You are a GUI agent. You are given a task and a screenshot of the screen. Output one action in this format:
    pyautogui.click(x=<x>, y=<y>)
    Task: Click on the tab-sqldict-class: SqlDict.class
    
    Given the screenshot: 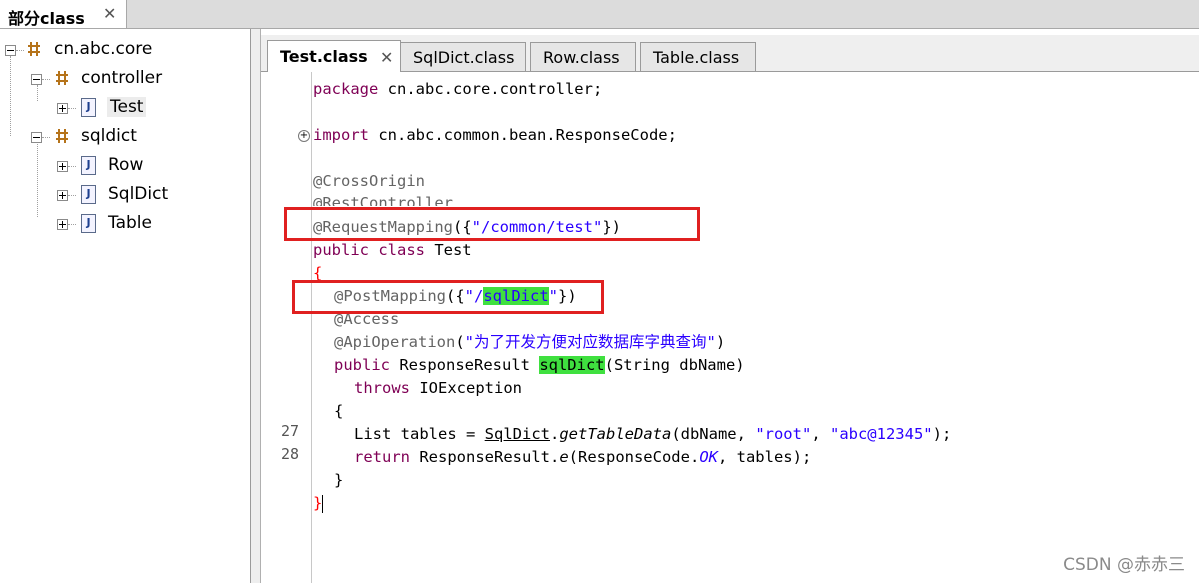 What is the action you would take?
    pyautogui.click(x=463, y=56)
    